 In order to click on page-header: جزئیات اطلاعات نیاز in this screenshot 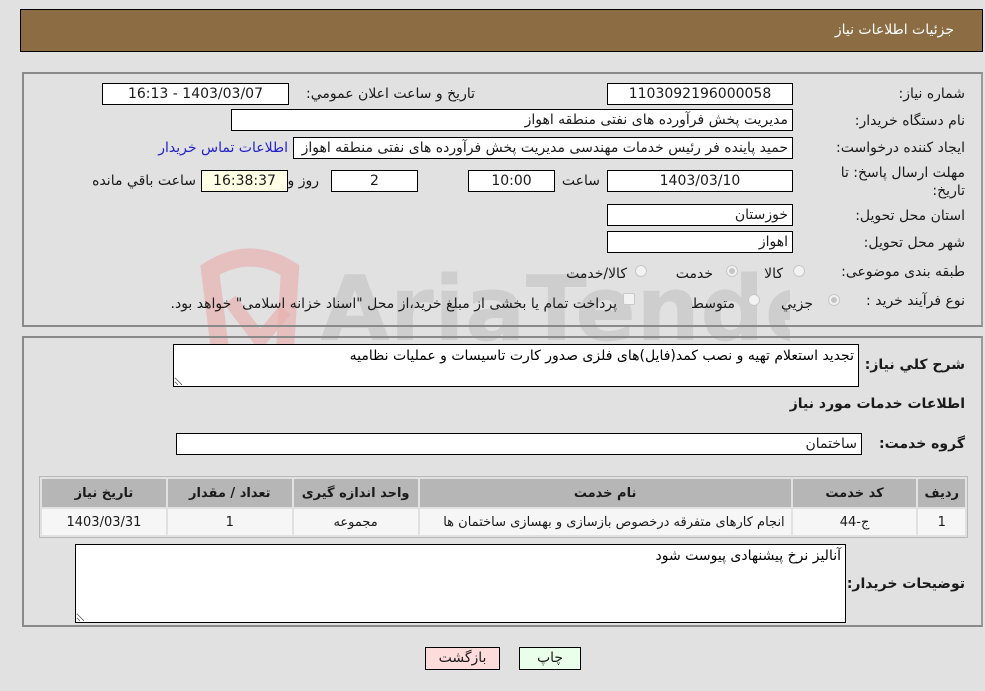, I will do `click(501, 30)`.